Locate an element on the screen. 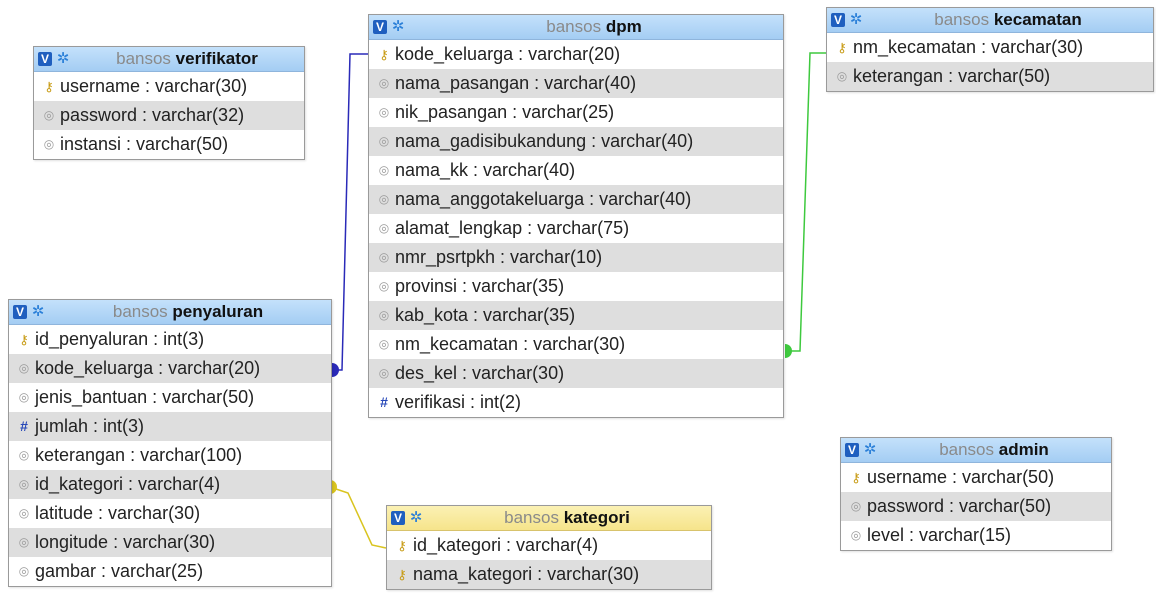 Image resolution: width=1156 pixels, height=594 pixels. table-title: bansos admin is located at coordinates (994, 450).